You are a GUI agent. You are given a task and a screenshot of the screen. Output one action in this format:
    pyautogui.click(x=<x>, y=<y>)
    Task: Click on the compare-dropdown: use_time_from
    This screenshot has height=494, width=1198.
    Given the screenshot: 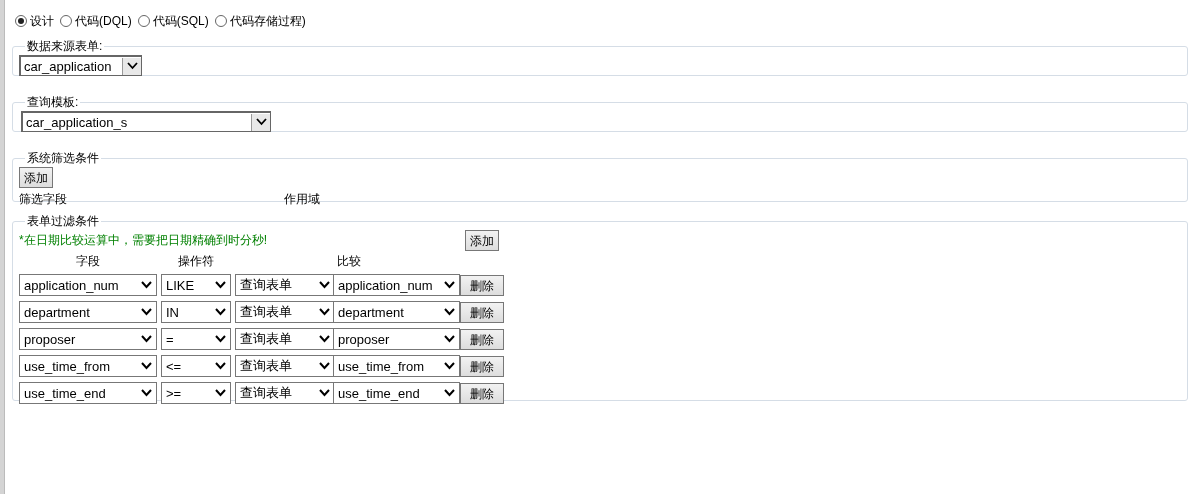 What is the action you would take?
    pyautogui.click(x=396, y=366)
    